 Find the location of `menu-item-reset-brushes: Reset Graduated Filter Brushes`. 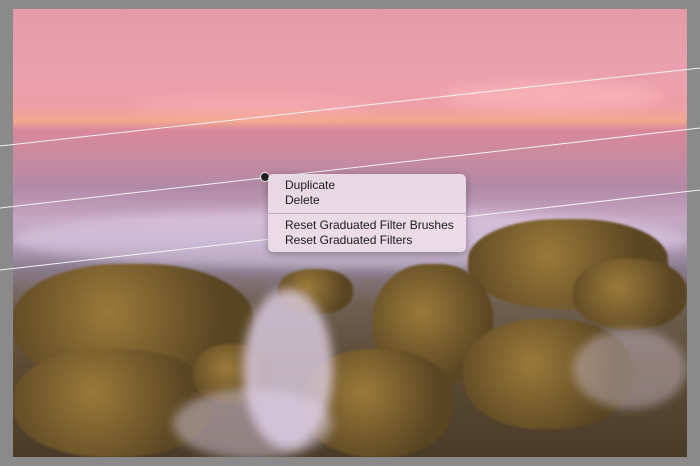

menu-item-reset-brushes: Reset Graduated Filter Brushes is located at coordinates (369, 225).